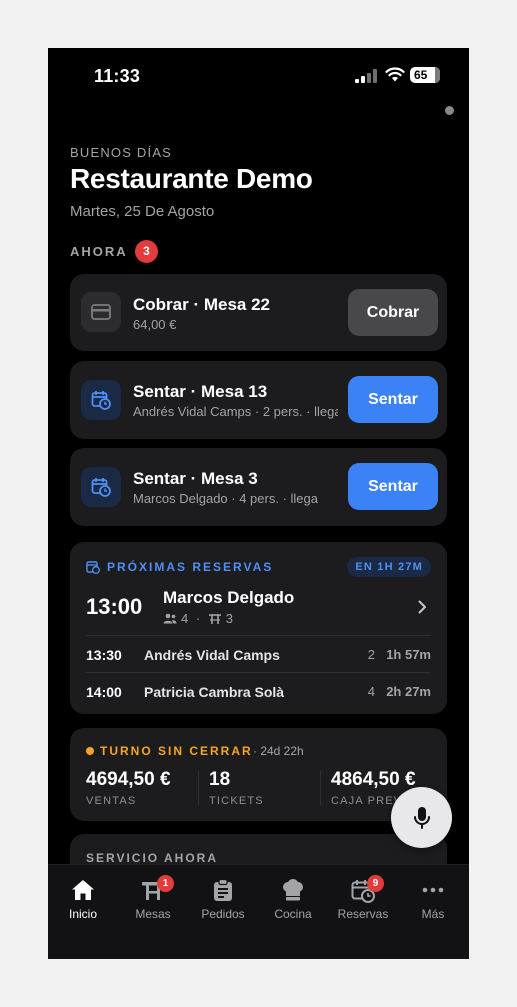 The image size is (517, 1007). What do you see at coordinates (101, 312) in the screenshot?
I see `card-icon` at bounding box center [101, 312].